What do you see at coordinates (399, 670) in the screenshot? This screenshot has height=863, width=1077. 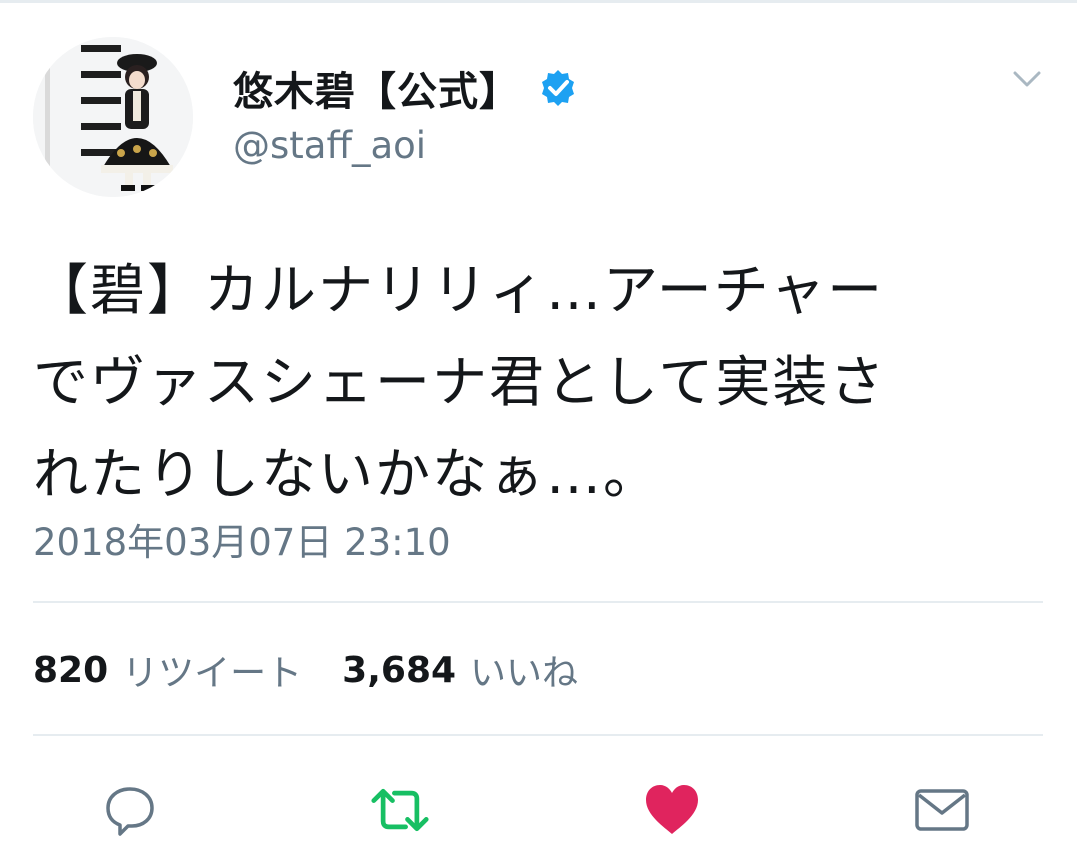 I see `like-count: 3,684` at bounding box center [399, 670].